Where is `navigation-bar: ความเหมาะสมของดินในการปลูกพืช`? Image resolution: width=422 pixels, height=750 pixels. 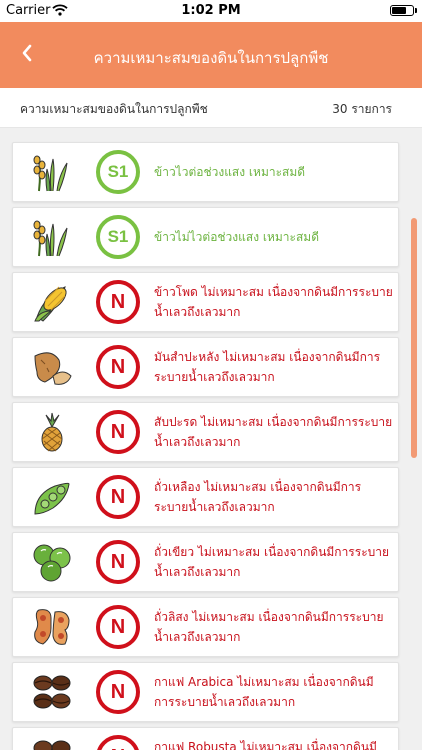 navigation-bar: ความเหมาะสมของดินในการปลูกพืช is located at coordinates (211, 55).